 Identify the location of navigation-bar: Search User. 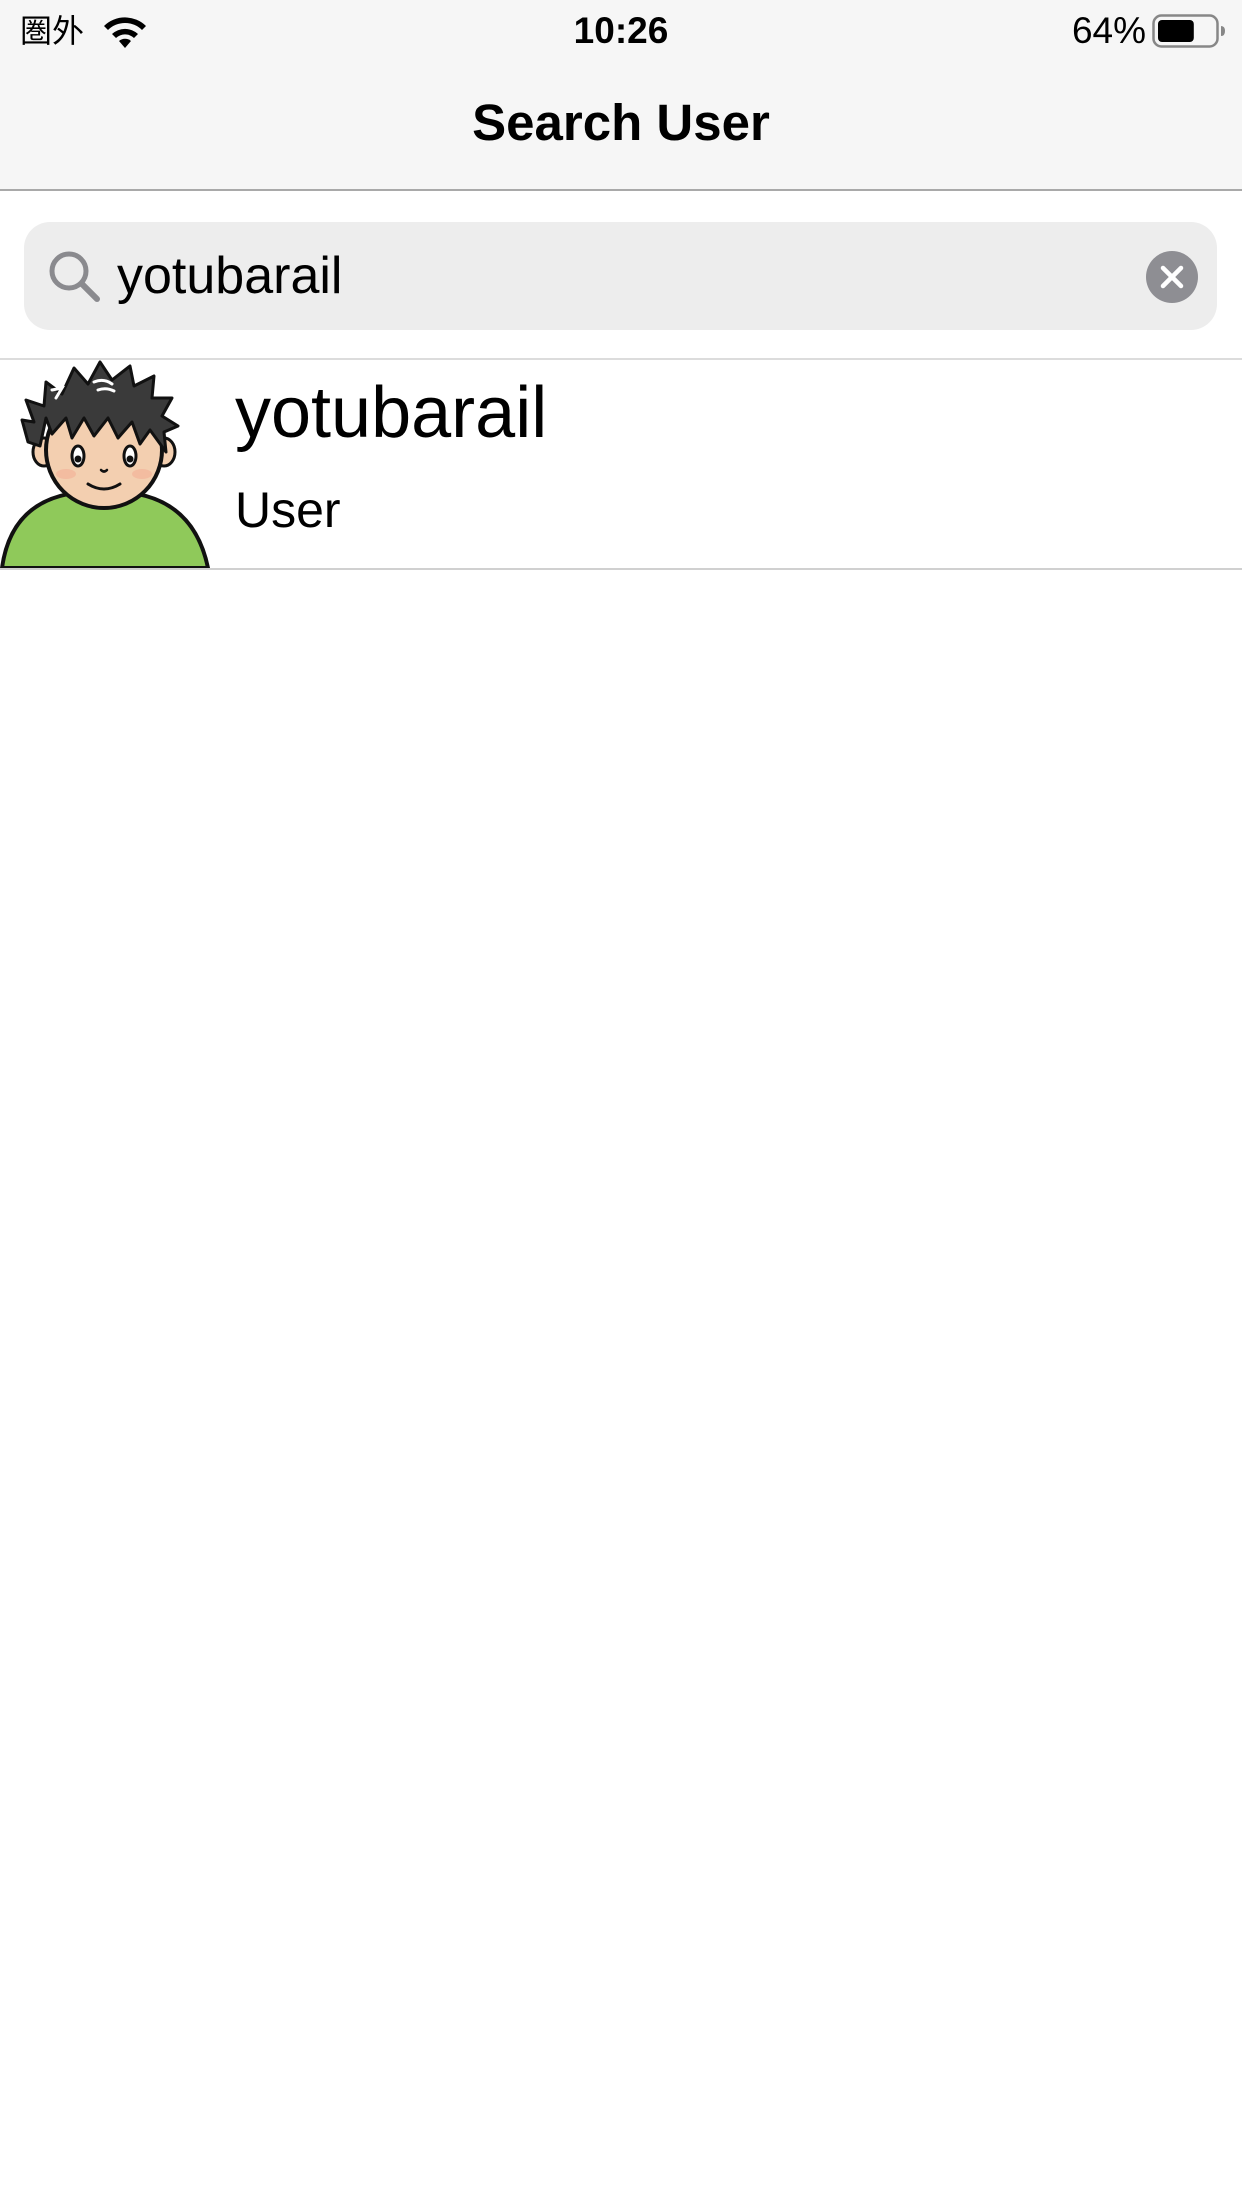
(621, 126).